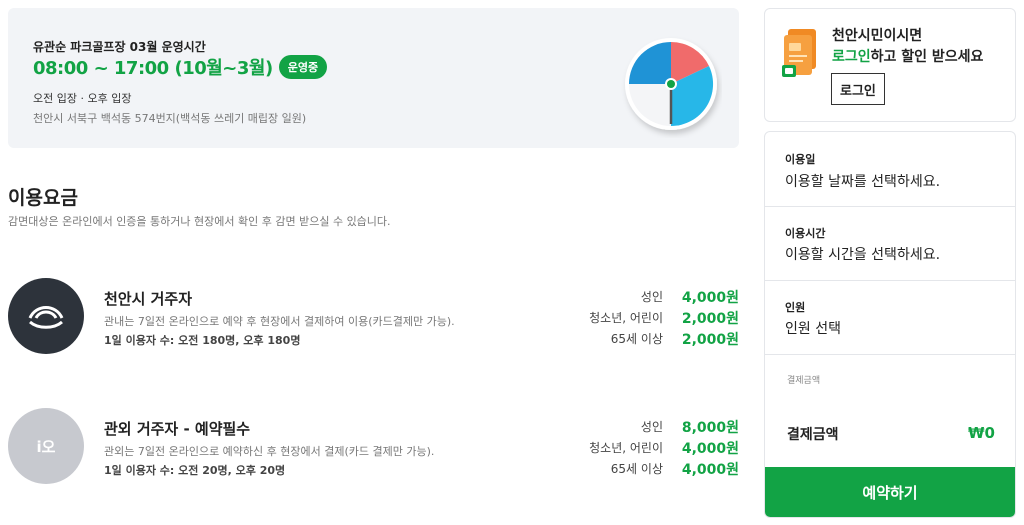 The width and height of the screenshot is (1024, 525). I want to click on payment-label: 결제금액, so click(813, 435).